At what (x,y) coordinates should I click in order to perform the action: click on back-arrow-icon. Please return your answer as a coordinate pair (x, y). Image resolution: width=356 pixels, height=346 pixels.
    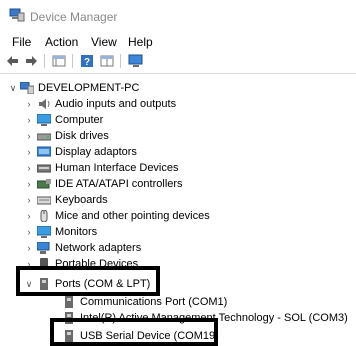
    Looking at the image, I should click on (13, 61).